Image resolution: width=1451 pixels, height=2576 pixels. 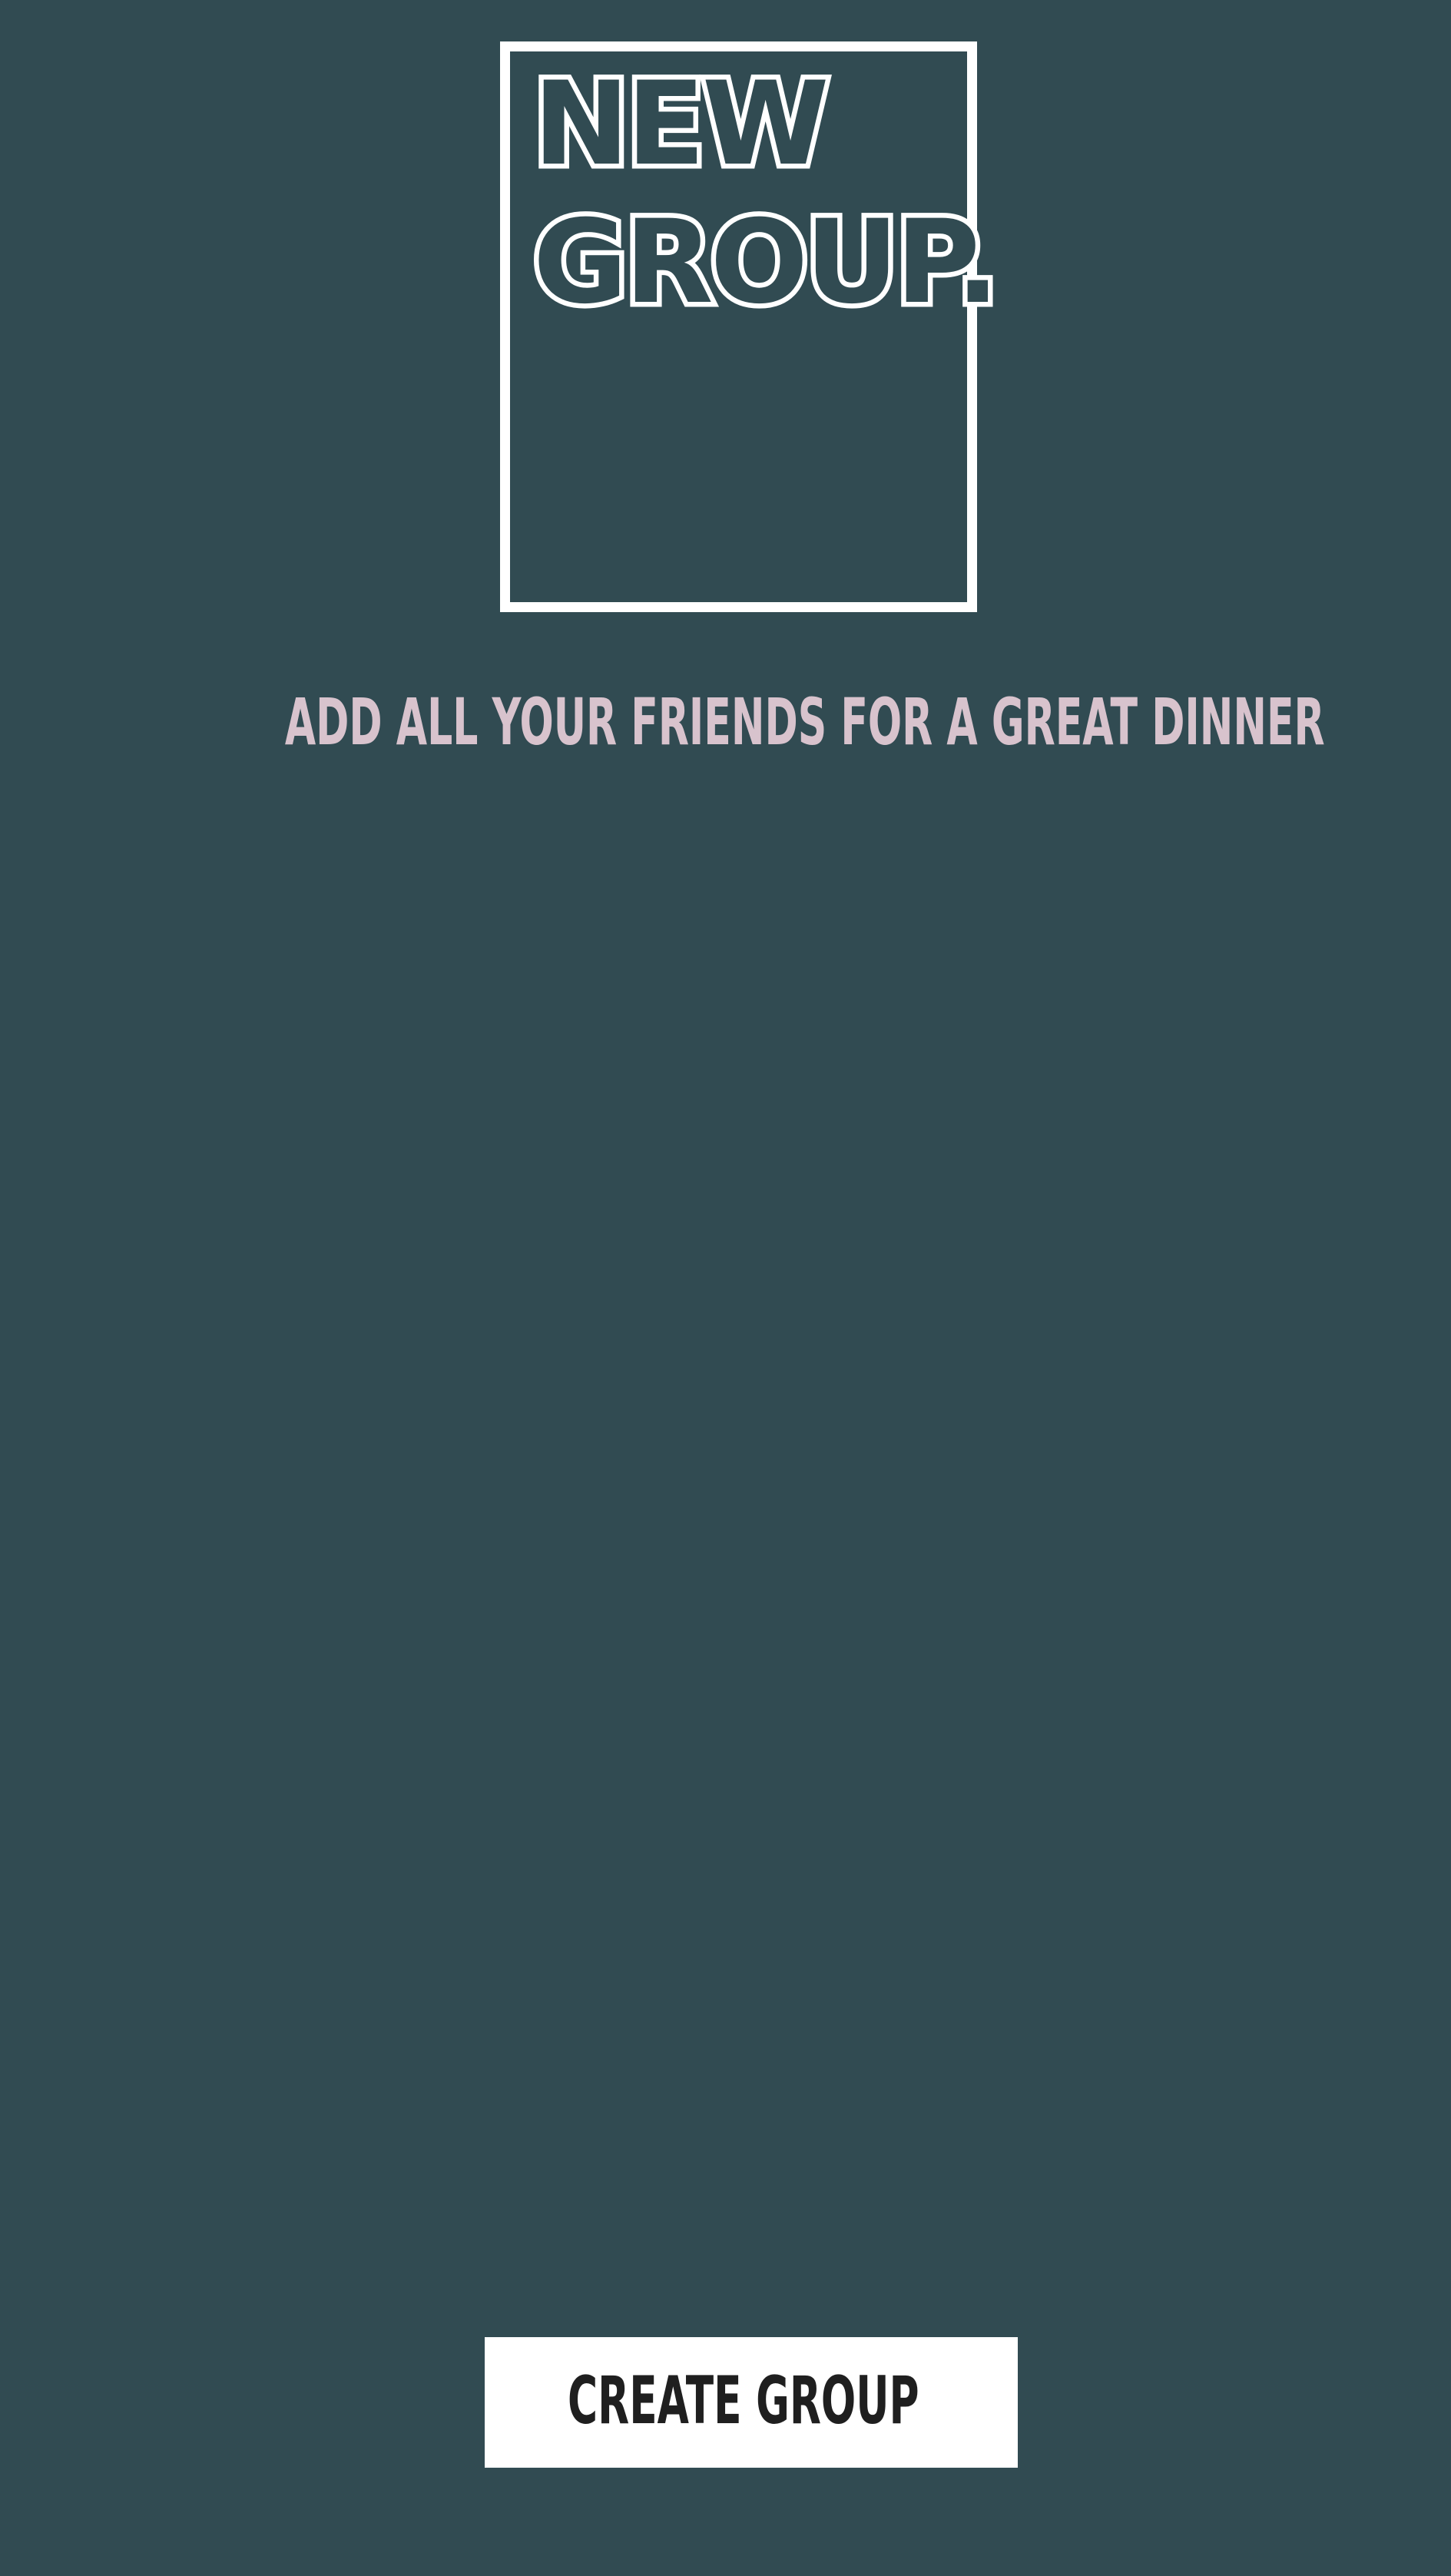 What do you see at coordinates (804, 722) in the screenshot?
I see `tagline: ADD ALL YOUR FRIENDS FOR A GREAT DINNER` at bounding box center [804, 722].